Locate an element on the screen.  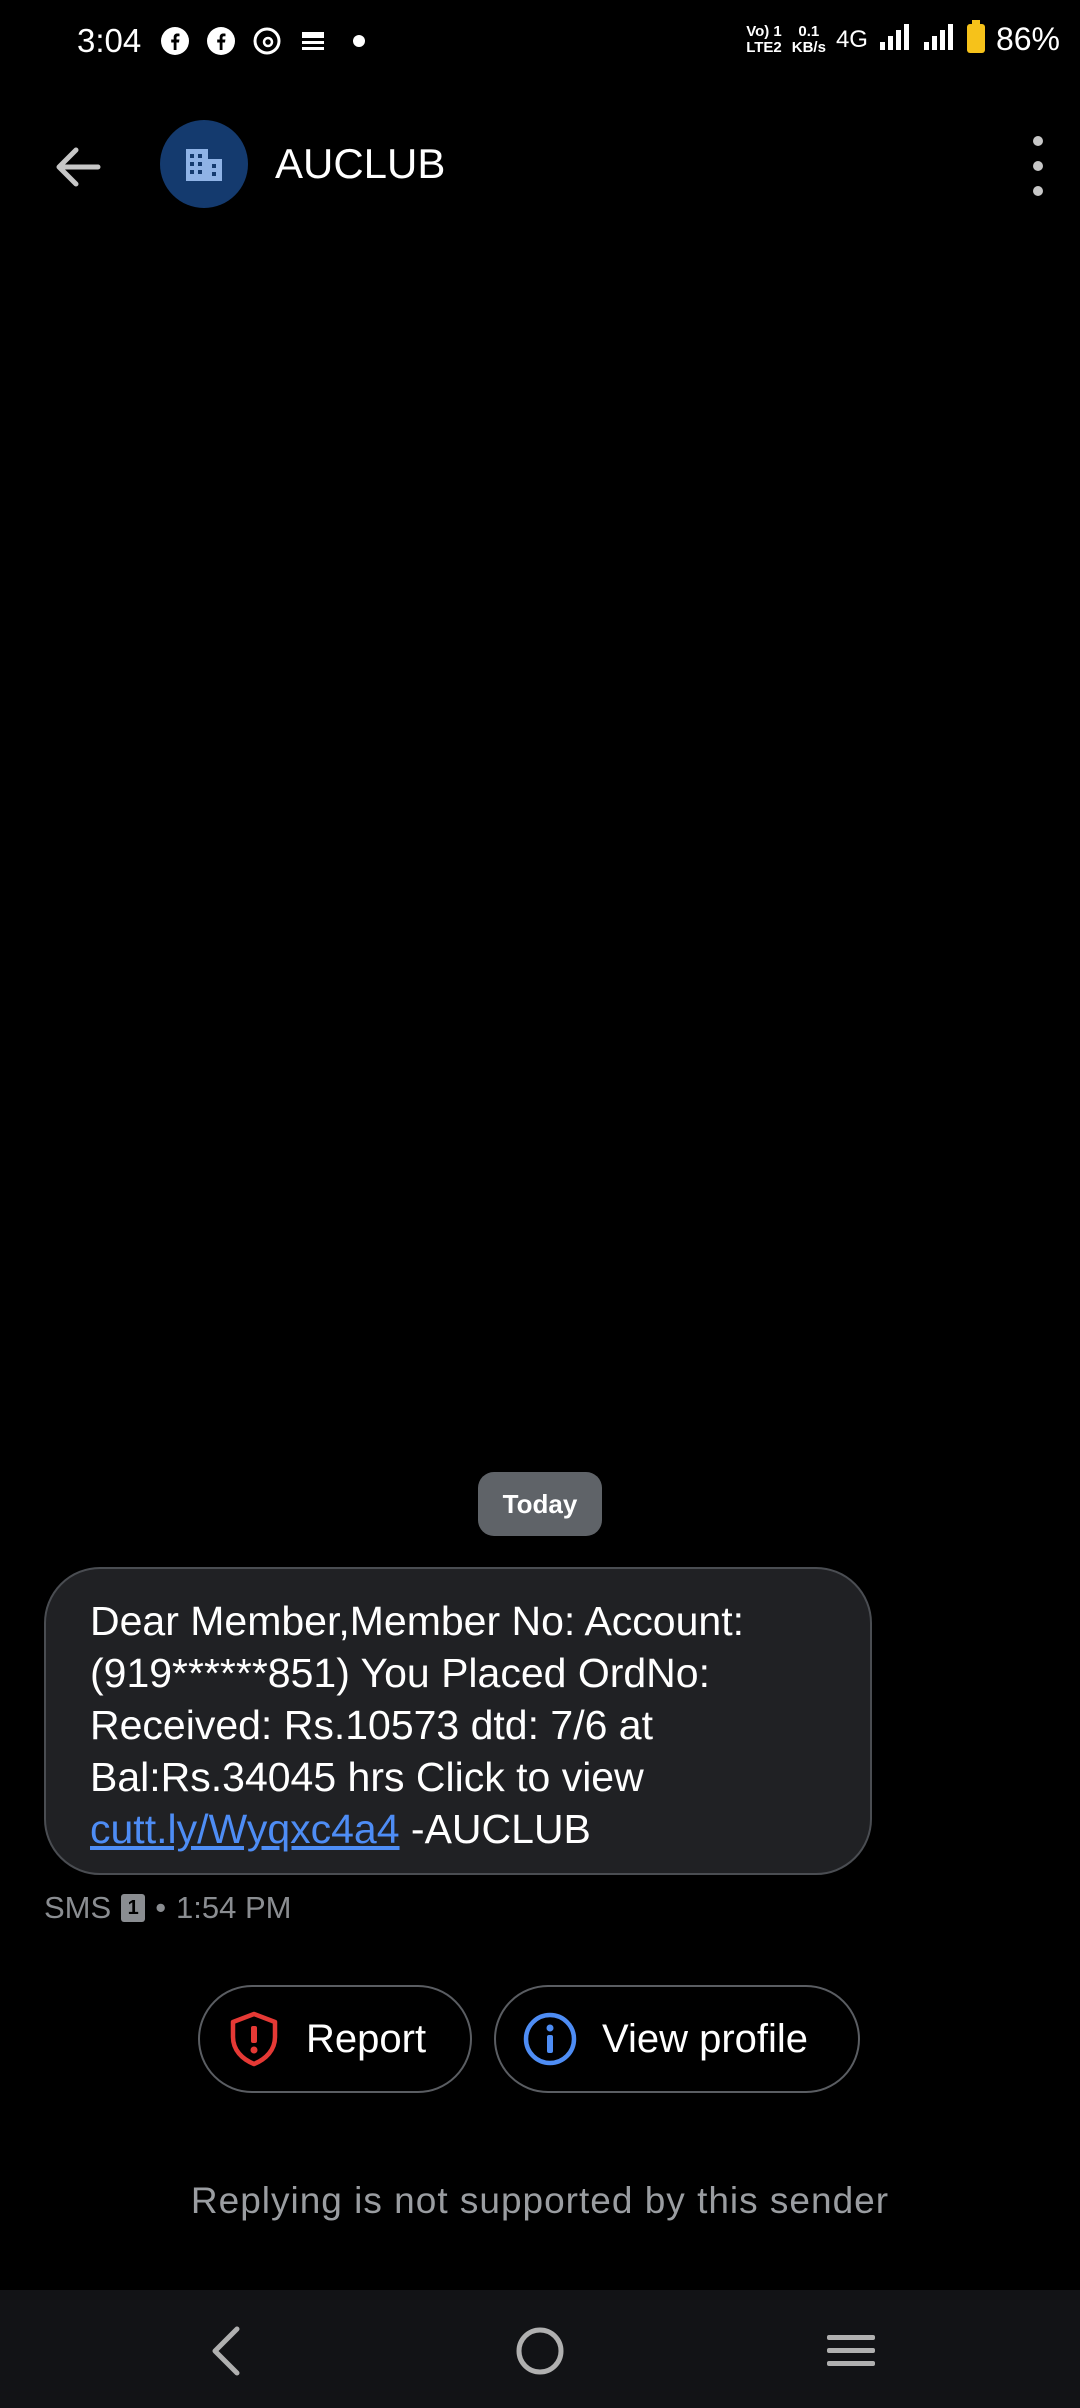
speed-unit: KB/s is located at coordinates (808, 47).